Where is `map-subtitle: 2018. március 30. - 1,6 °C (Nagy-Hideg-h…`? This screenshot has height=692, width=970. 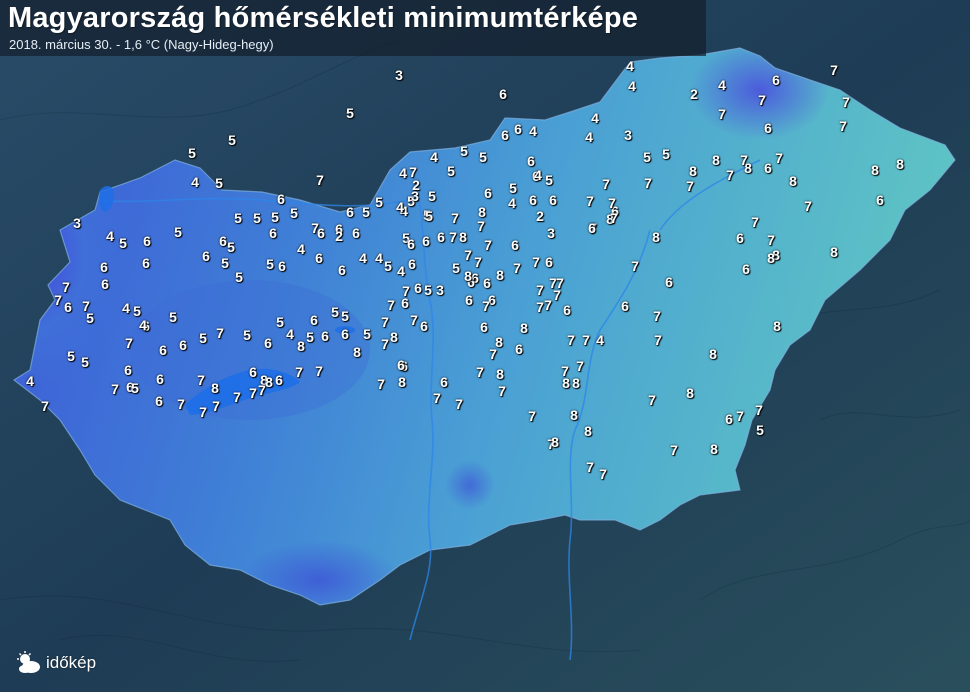 map-subtitle: 2018. március 30. - 1,6 °C (Nagy-Hideg-h… is located at coordinates (141, 44).